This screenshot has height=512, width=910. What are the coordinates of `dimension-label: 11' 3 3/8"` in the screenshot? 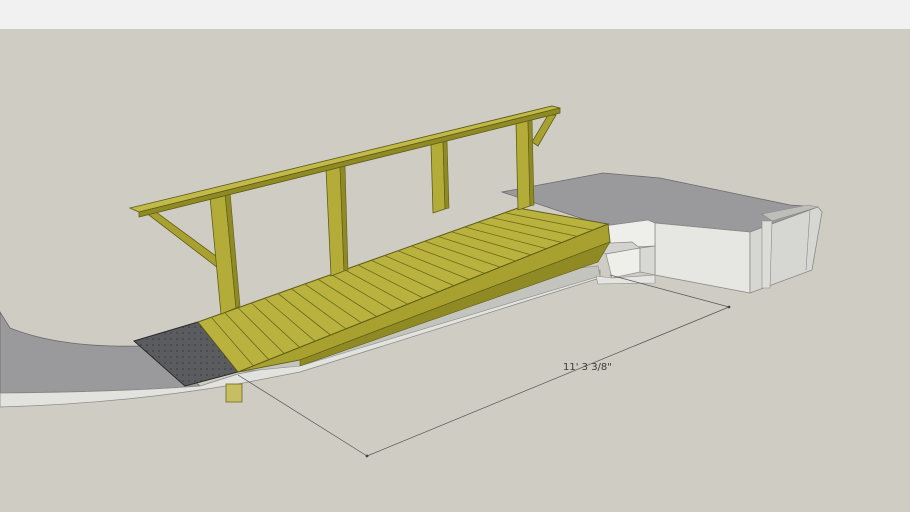 It's located at (587, 367).